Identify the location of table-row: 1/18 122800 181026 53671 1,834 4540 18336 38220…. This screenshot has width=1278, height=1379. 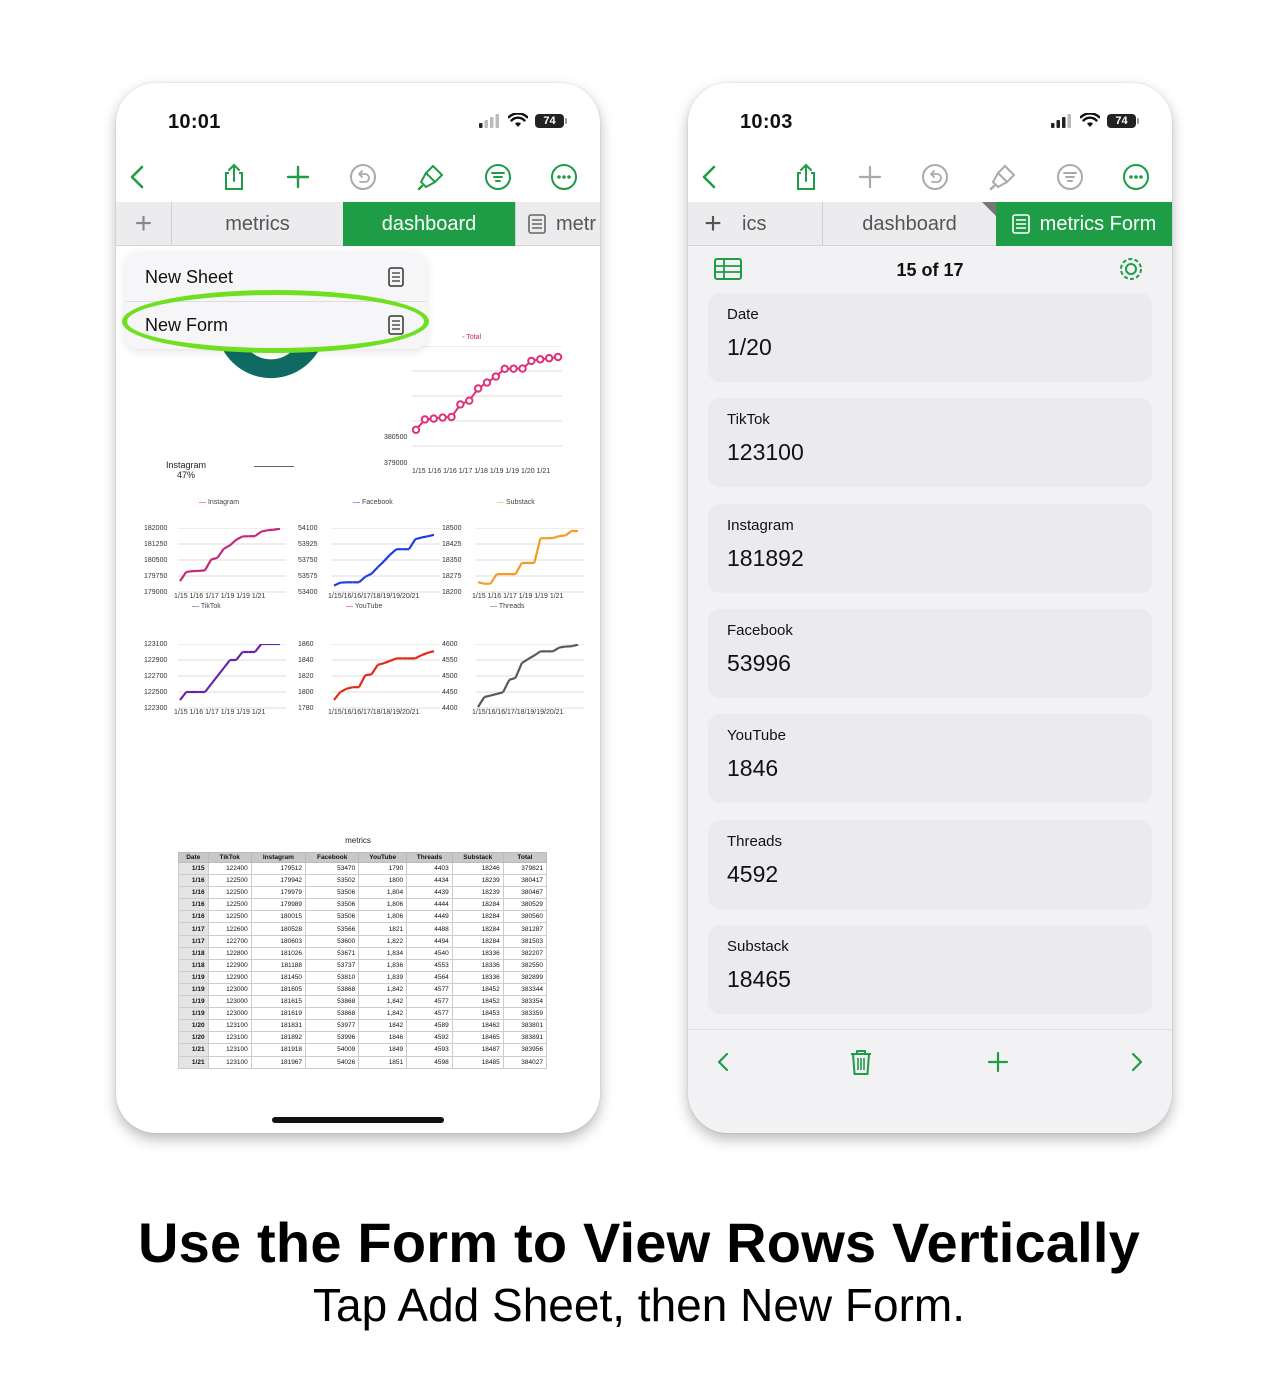
(363, 953).